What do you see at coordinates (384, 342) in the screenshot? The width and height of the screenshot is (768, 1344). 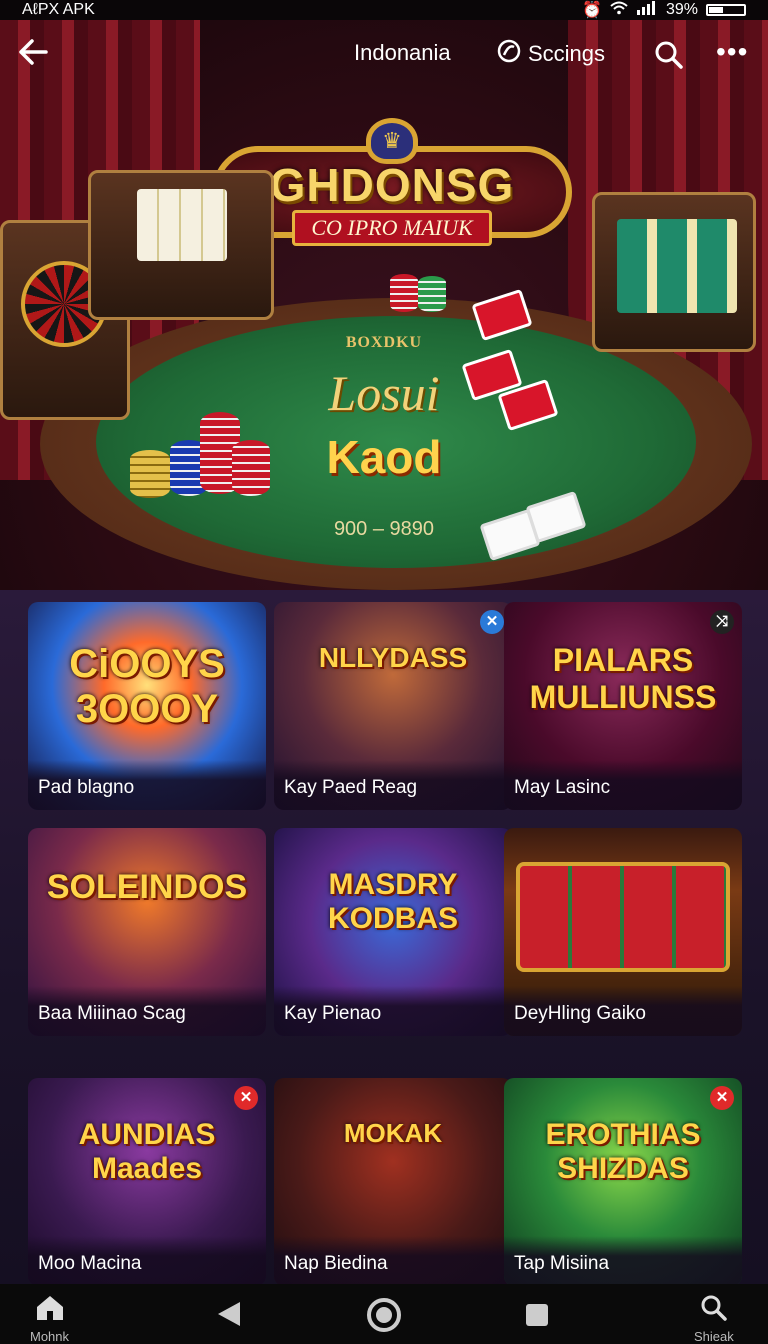 I see `felt-heading: BOXDKU` at bounding box center [384, 342].